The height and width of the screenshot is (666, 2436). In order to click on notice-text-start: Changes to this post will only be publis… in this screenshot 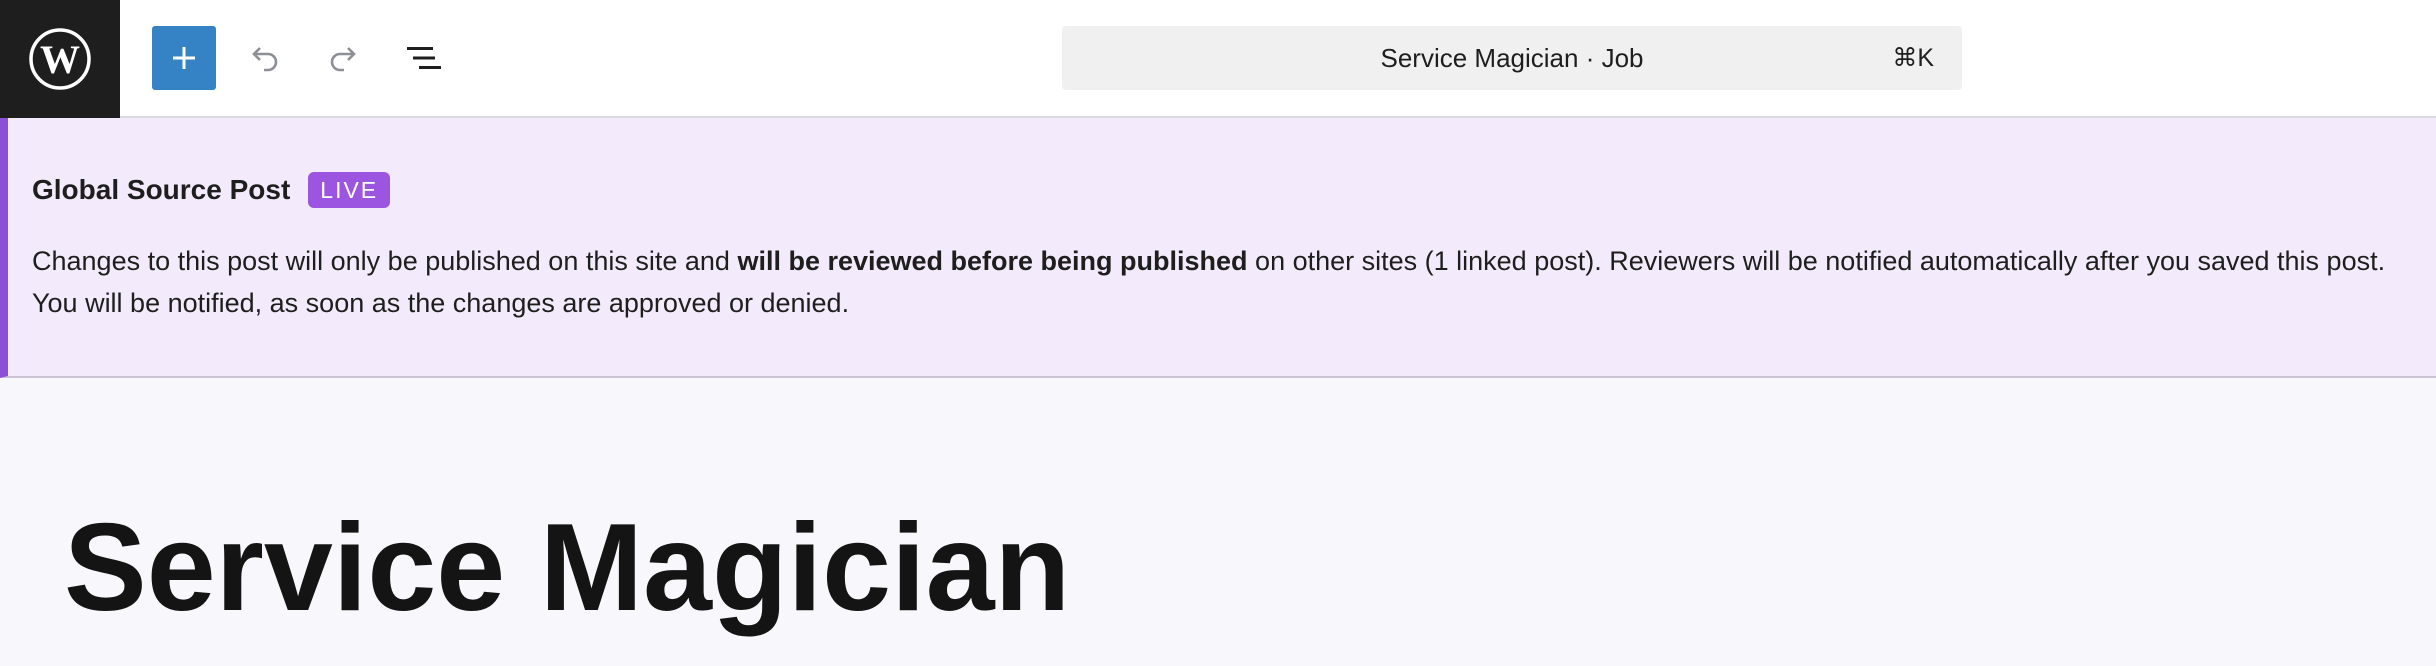, I will do `click(385, 261)`.